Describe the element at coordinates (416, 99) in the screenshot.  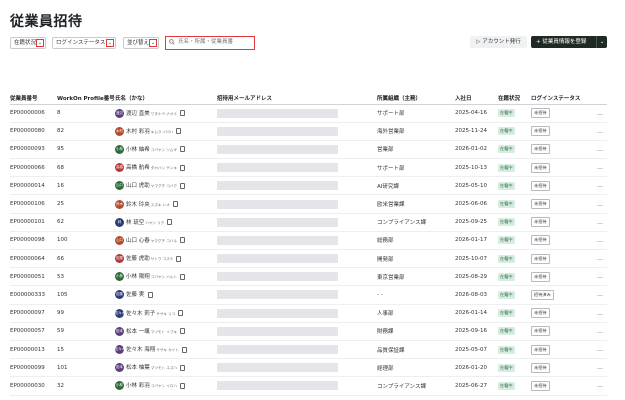
I see `col-department: 所属組織（主務）` at that location.